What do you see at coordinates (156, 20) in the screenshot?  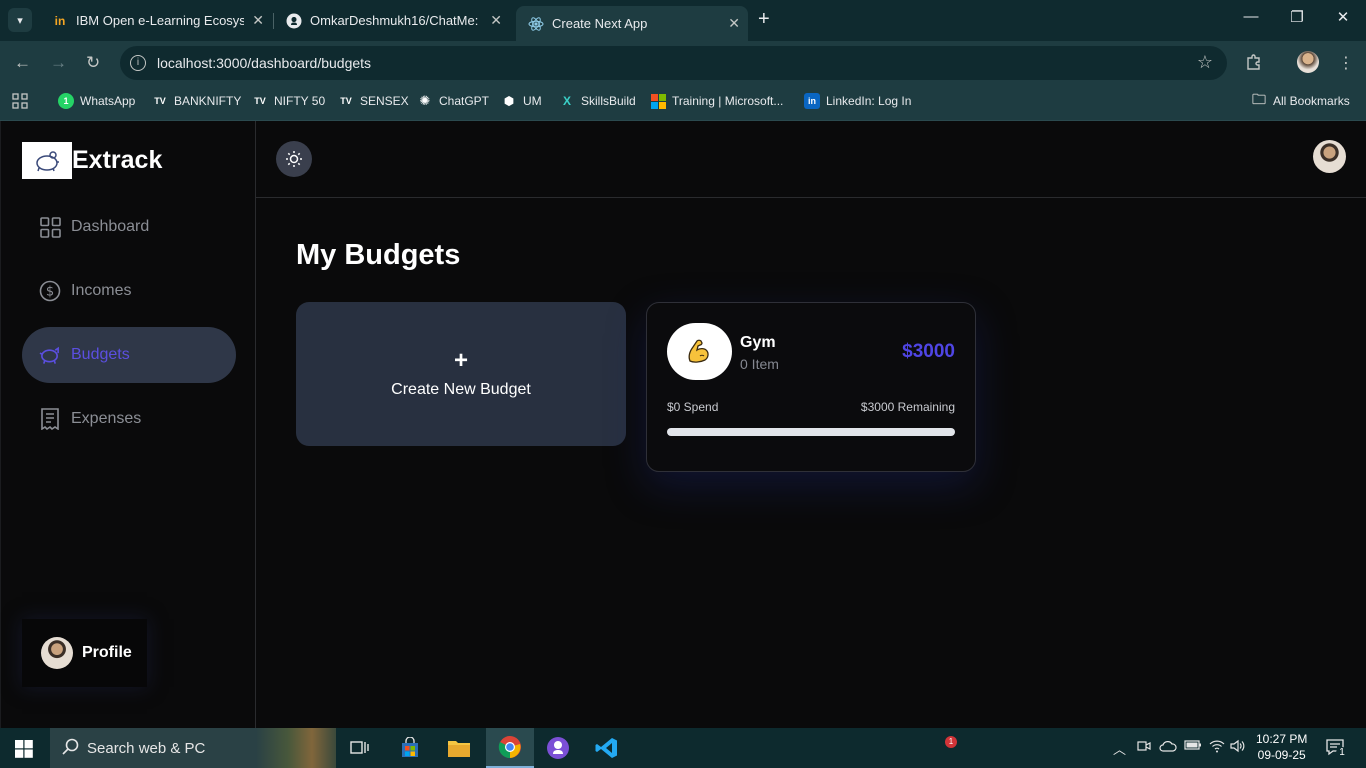 I see `tab-ibm: in IBM Open e-Learning Ecosystem ✕` at bounding box center [156, 20].